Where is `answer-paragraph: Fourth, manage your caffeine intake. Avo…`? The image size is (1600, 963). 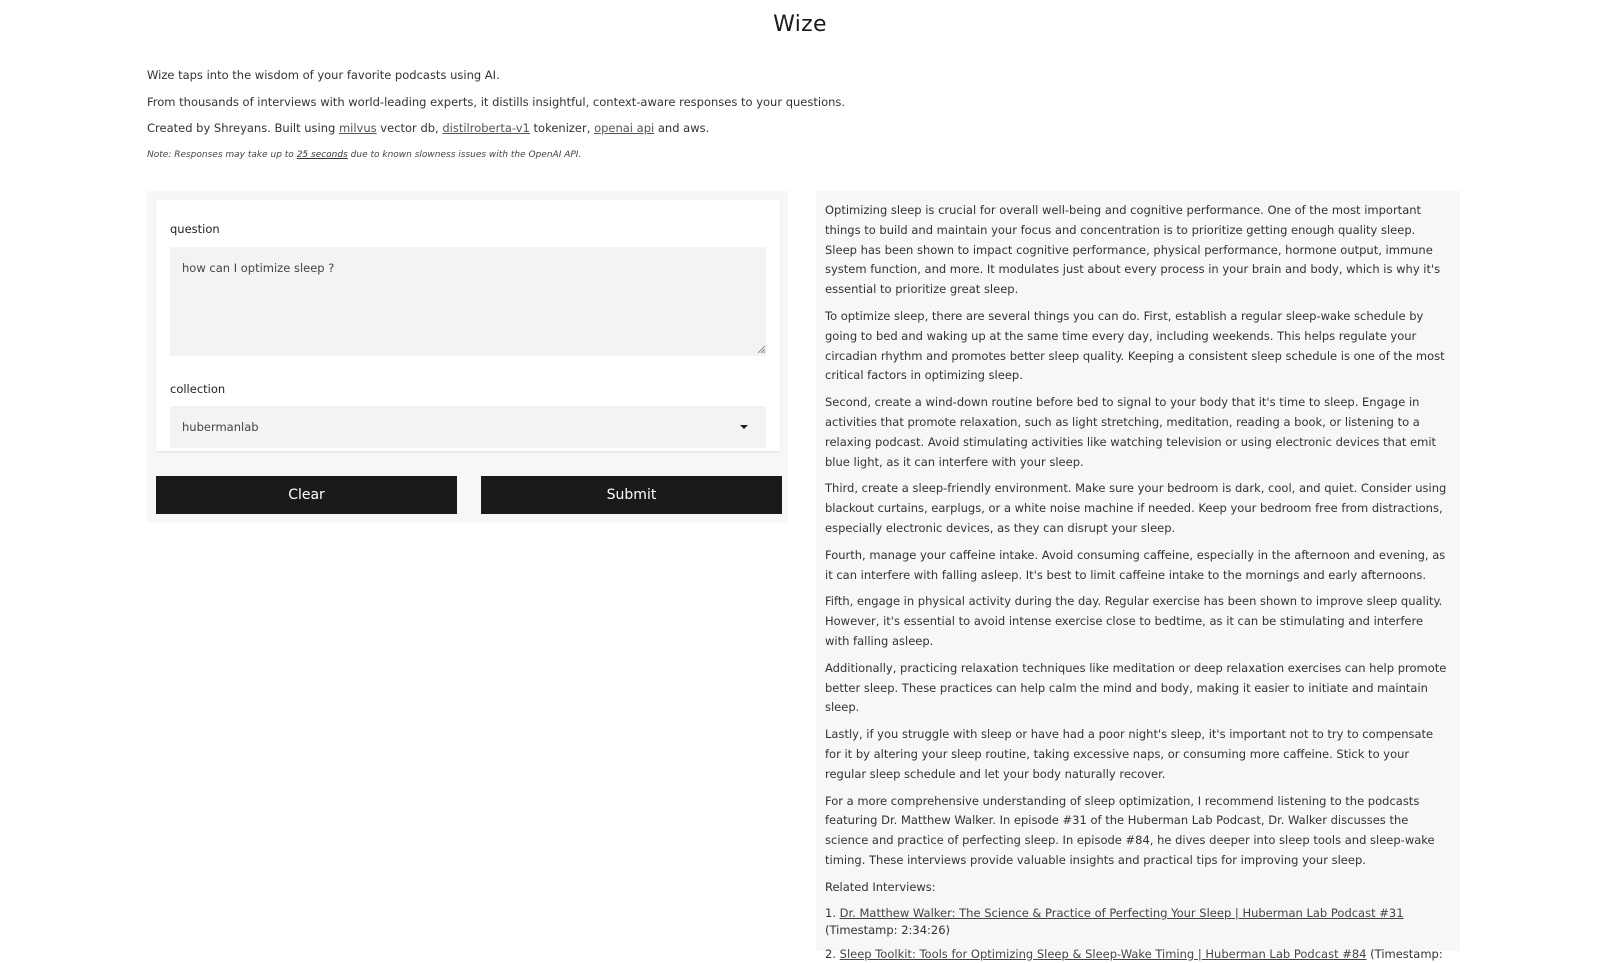
answer-paragraph: Fourth, manage your caffeine intake. Avo… is located at coordinates (1135, 564).